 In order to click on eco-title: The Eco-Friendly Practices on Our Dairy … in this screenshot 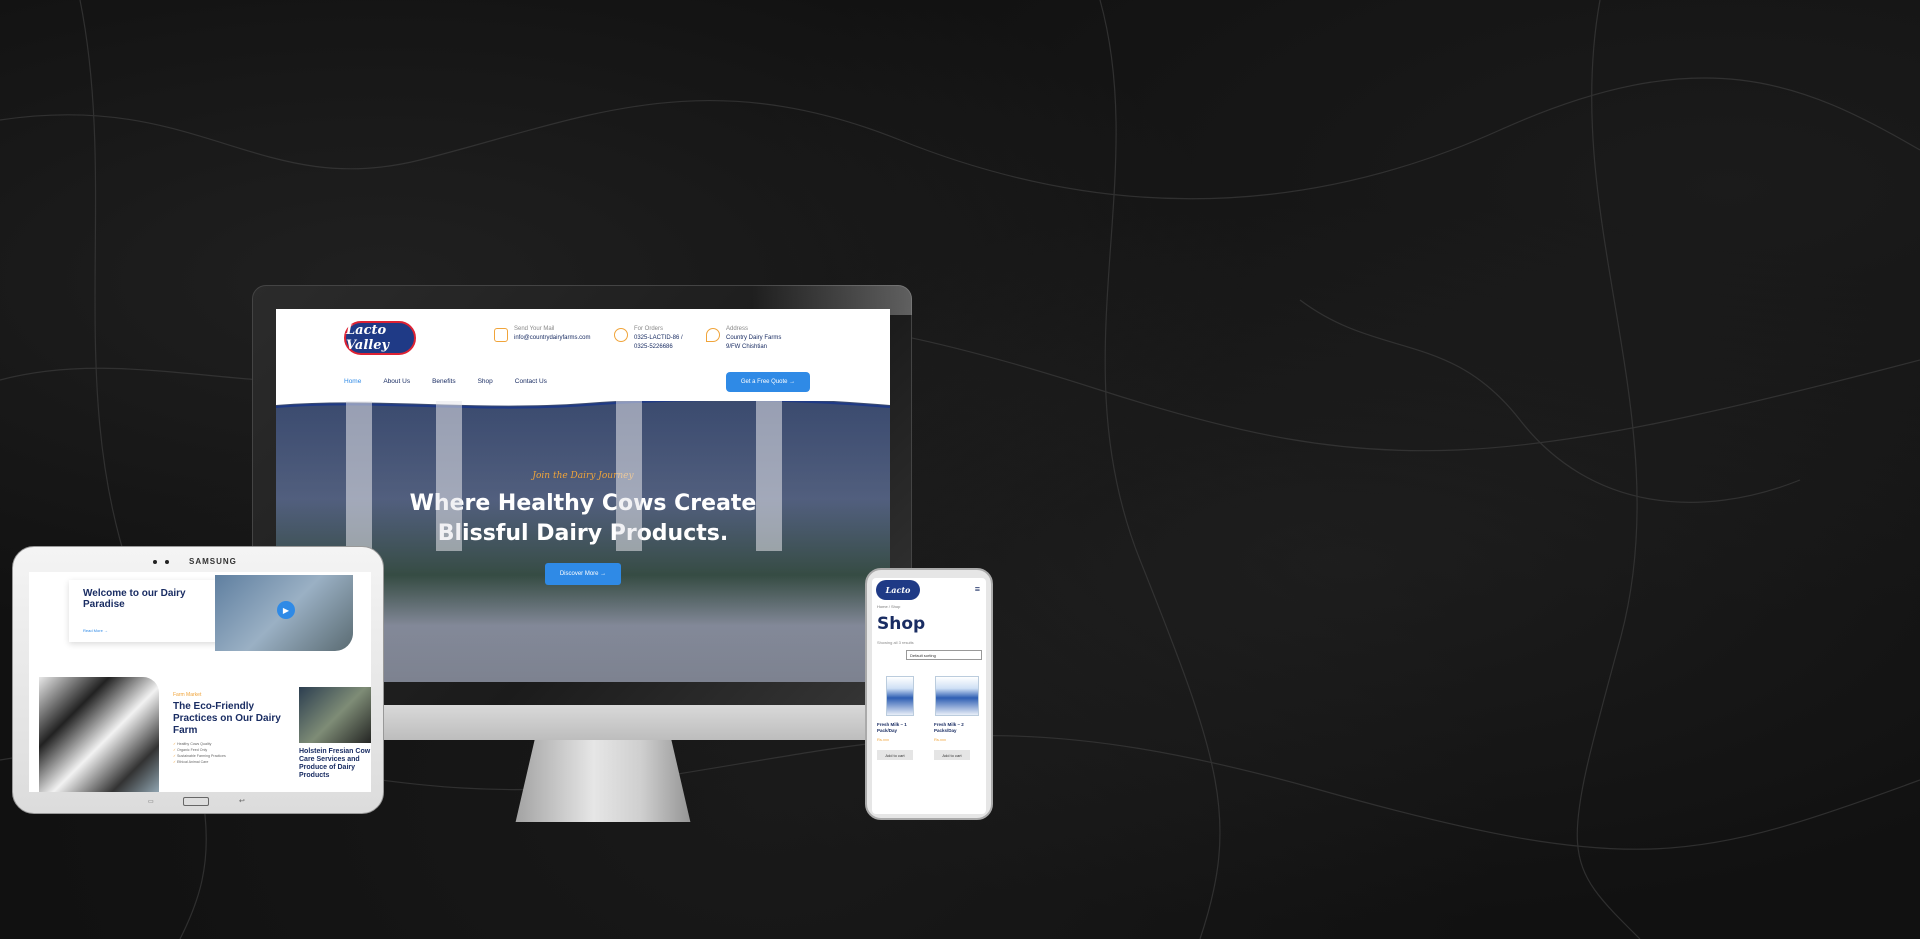, I will do `click(227, 718)`.